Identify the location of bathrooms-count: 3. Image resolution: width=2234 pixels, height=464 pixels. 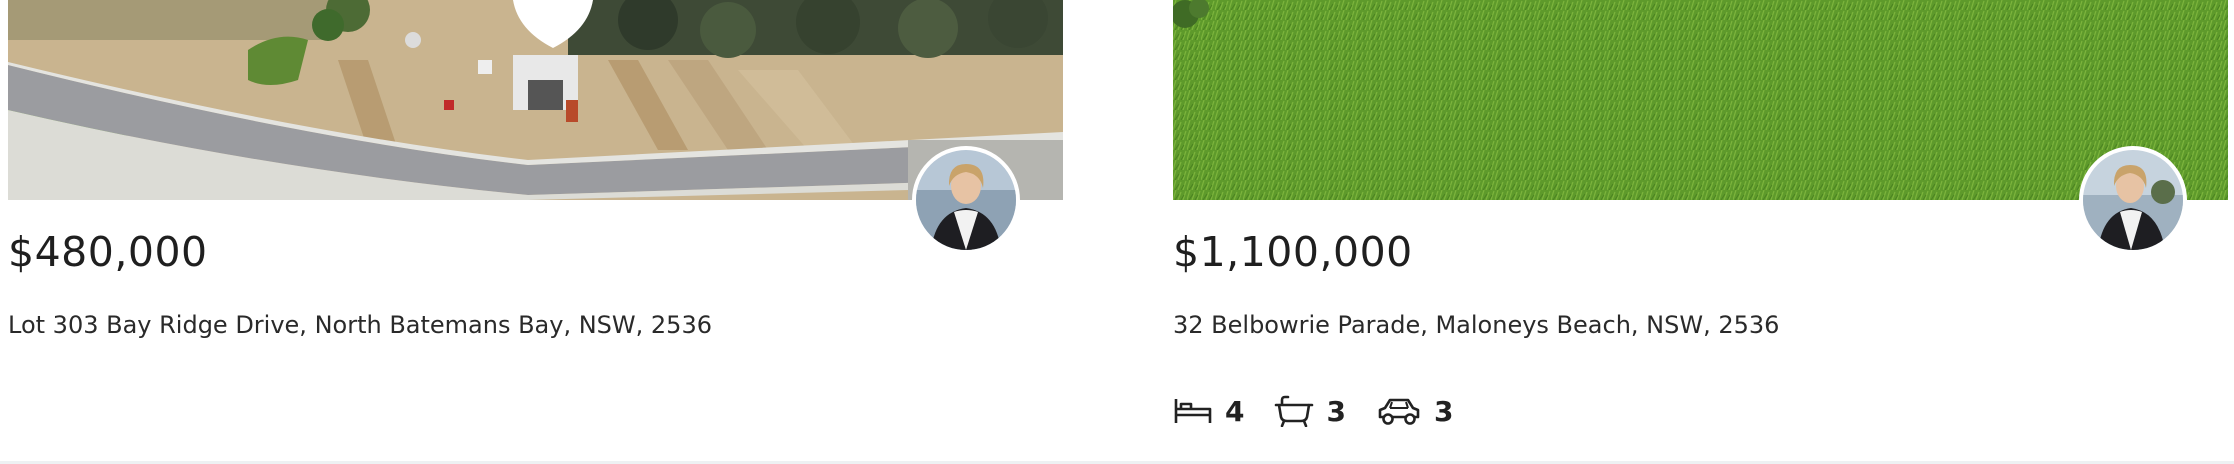
(1336, 411).